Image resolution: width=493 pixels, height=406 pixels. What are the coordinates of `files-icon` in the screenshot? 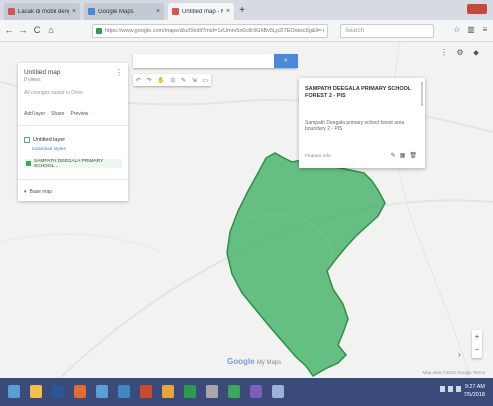 It's located at (102, 391).